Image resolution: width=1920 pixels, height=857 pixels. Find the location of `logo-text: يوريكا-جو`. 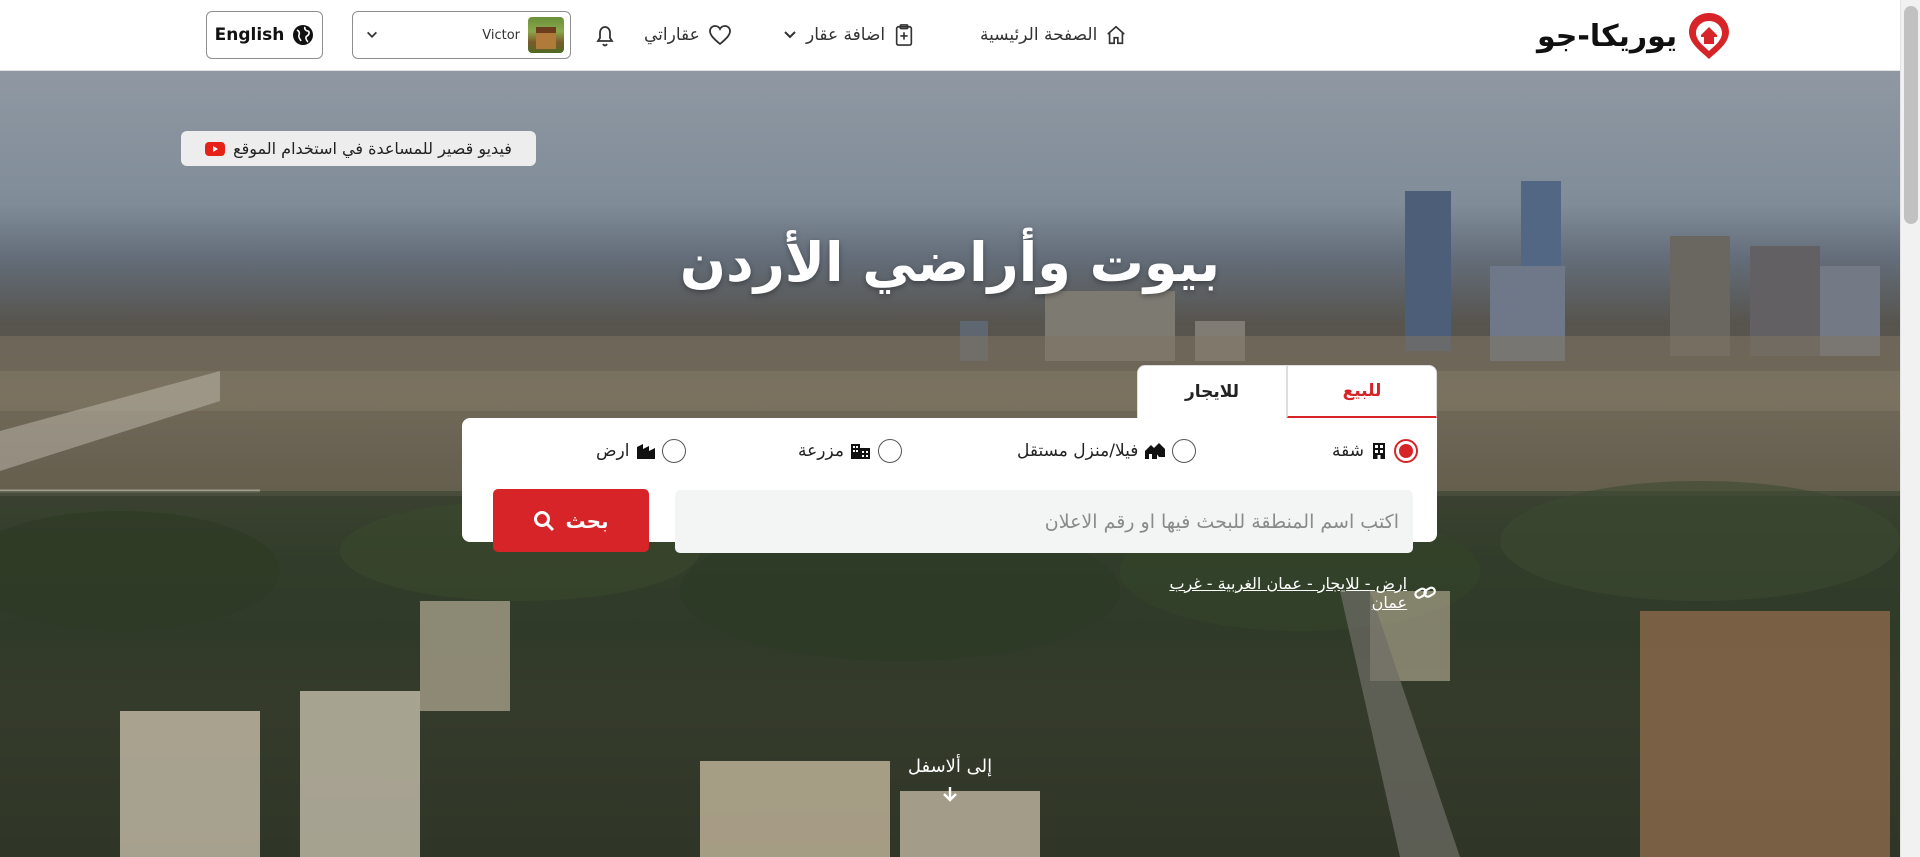

logo-text: يوريكا-جو is located at coordinates (1607, 36).